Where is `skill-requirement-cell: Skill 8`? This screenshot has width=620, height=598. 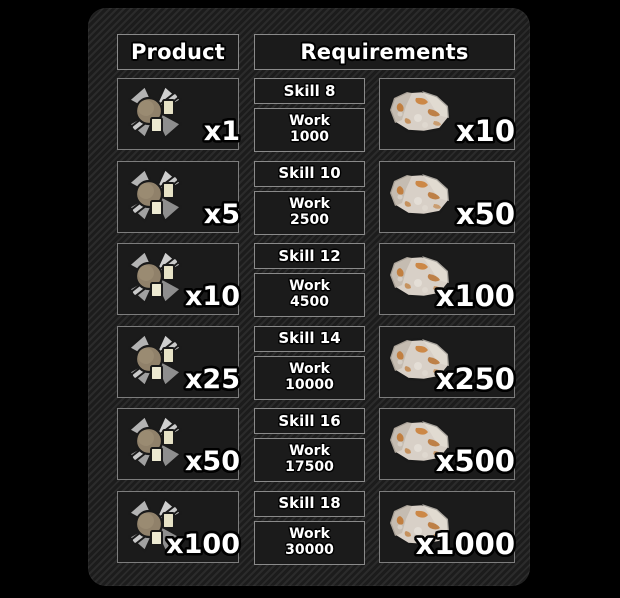 skill-requirement-cell: Skill 8 is located at coordinates (309, 91).